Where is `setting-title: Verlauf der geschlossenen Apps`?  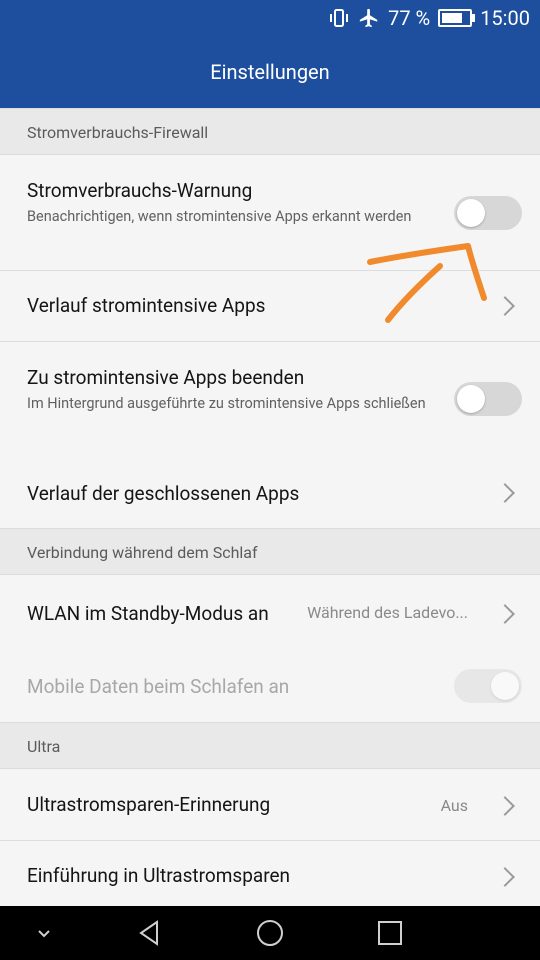
setting-title: Verlauf der geschlossenen Apps is located at coordinates (163, 493).